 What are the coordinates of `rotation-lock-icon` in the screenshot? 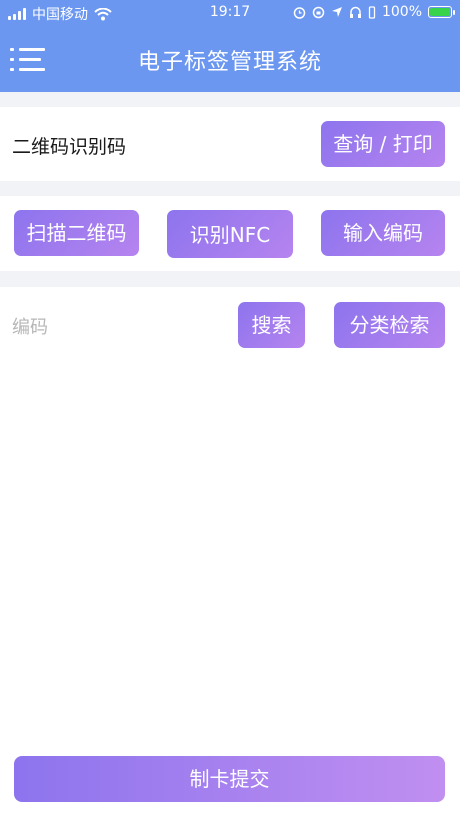 It's located at (318, 12).